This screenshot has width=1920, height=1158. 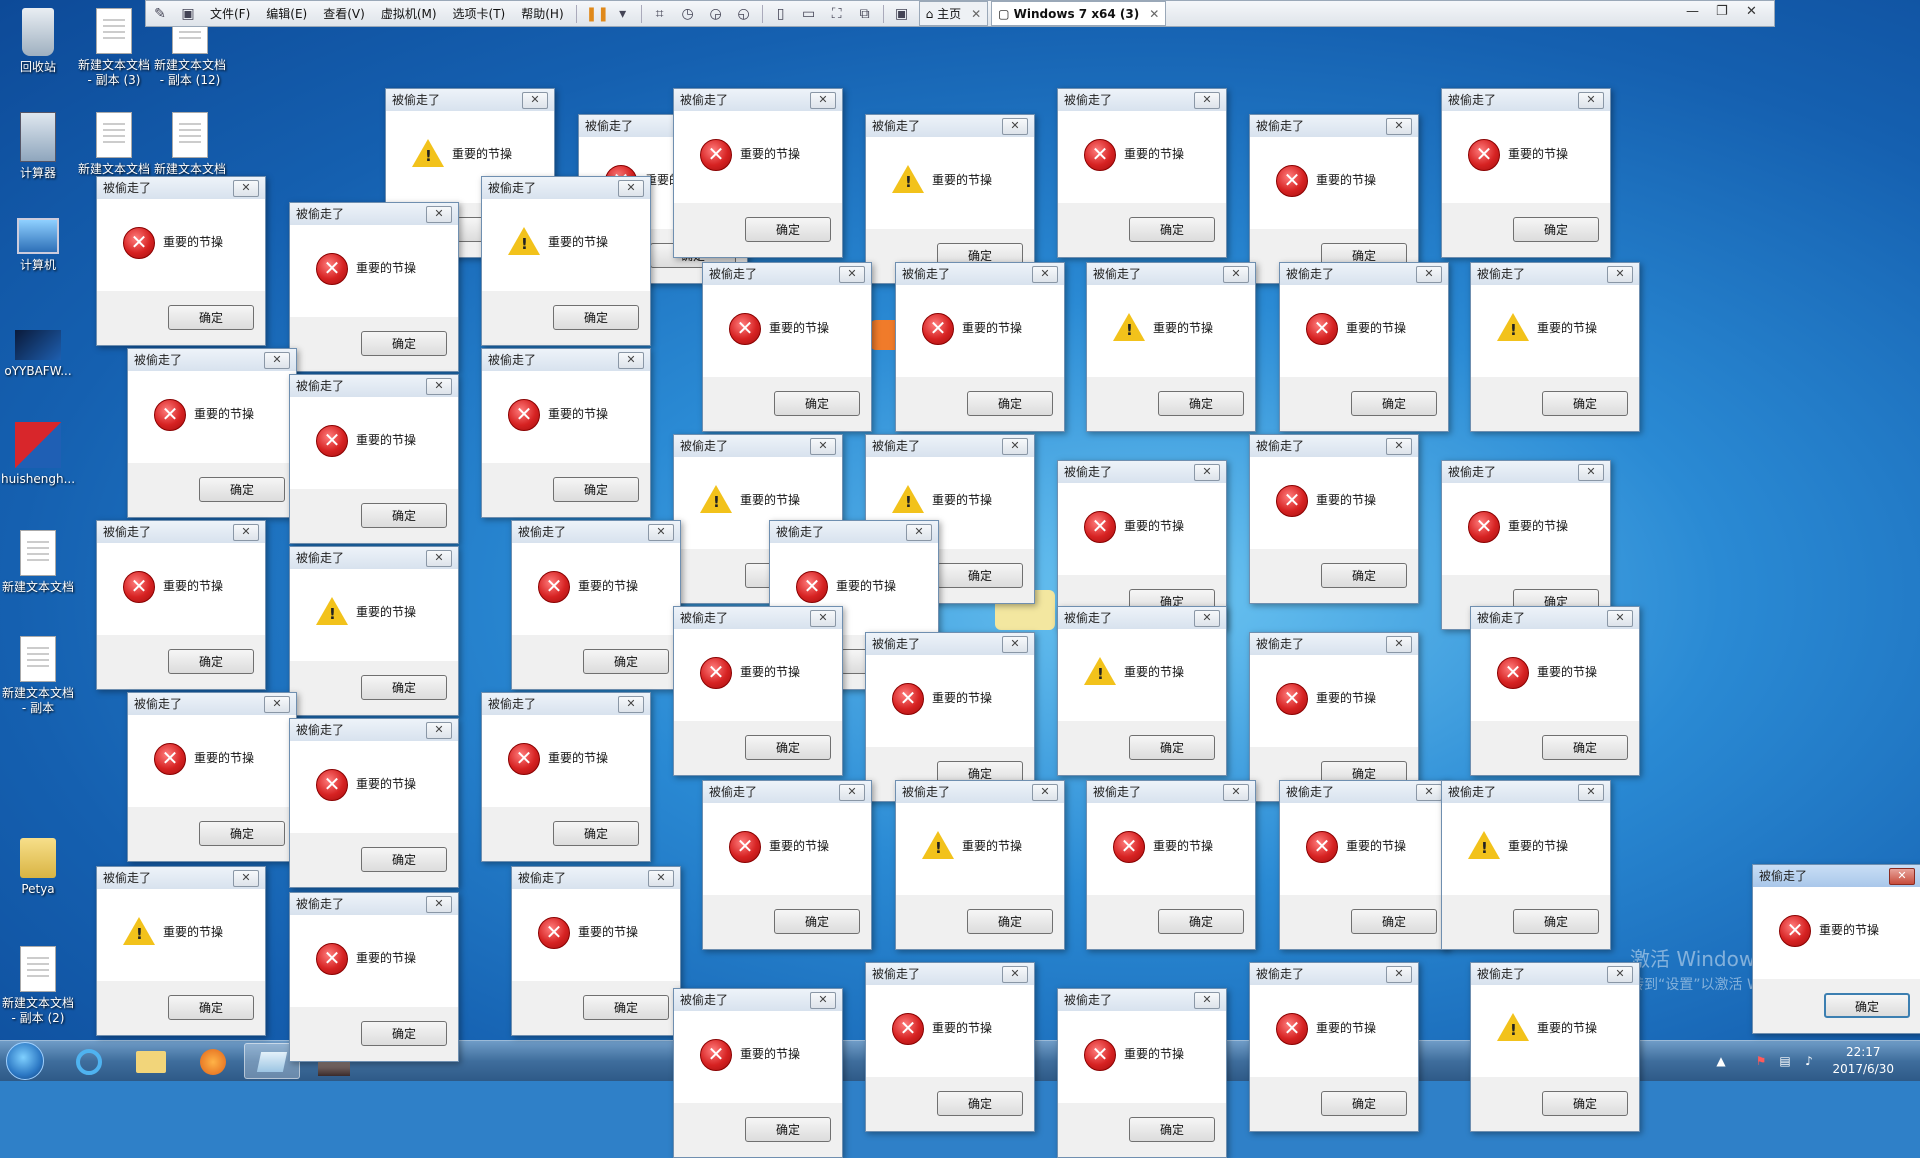 What do you see at coordinates (38, 146) in the screenshot?
I see `desktop-icon-calculator: 计算器` at bounding box center [38, 146].